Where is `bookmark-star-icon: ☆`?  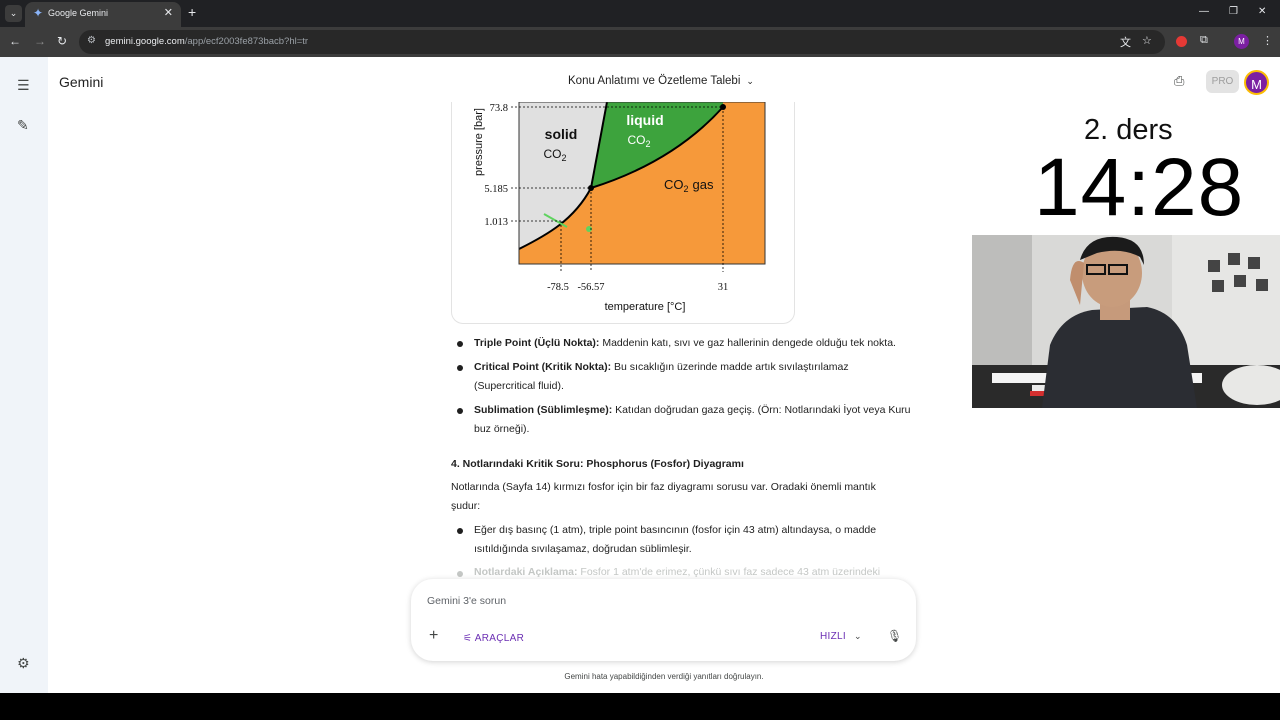 bookmark-star-icon: ☆ is located at coordinates (1147, 40).